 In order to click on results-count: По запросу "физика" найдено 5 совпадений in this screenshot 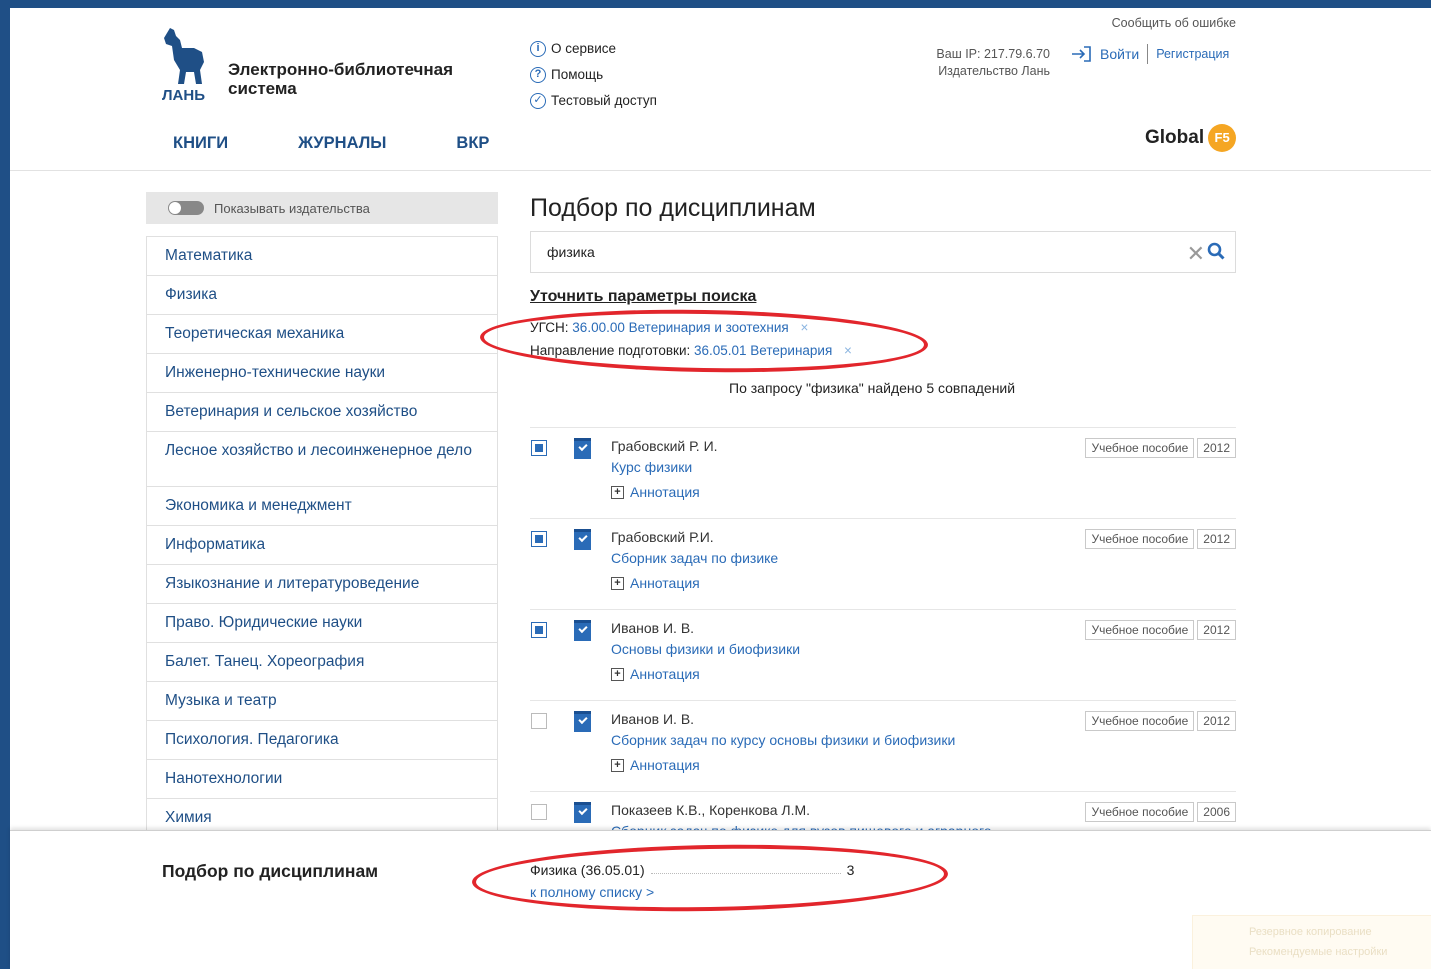, I will do `click(872, 388)`.